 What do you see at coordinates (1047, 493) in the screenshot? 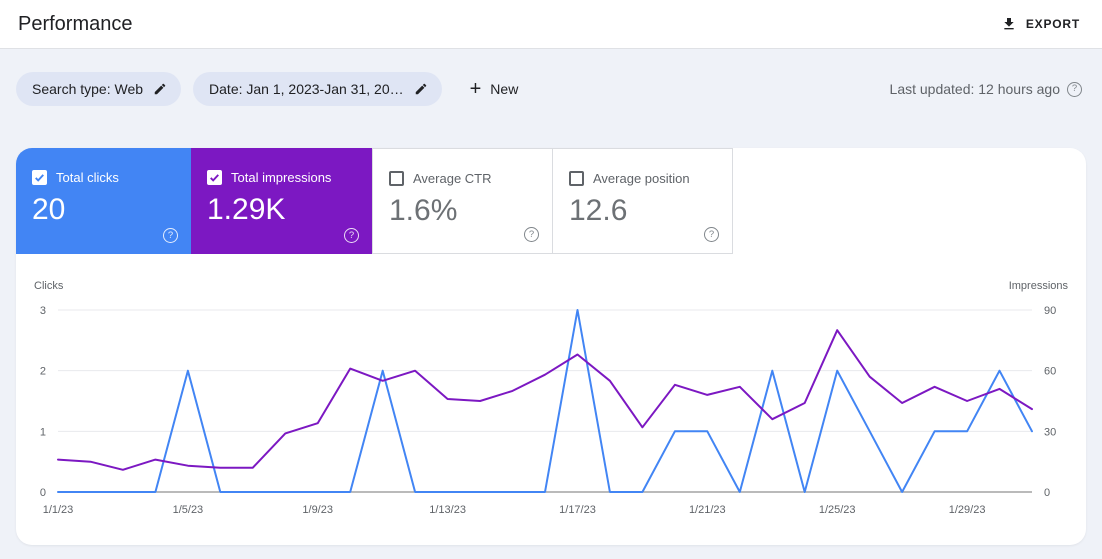
I see `right-axis-tick: 0` at bounding box center [1047, 493].